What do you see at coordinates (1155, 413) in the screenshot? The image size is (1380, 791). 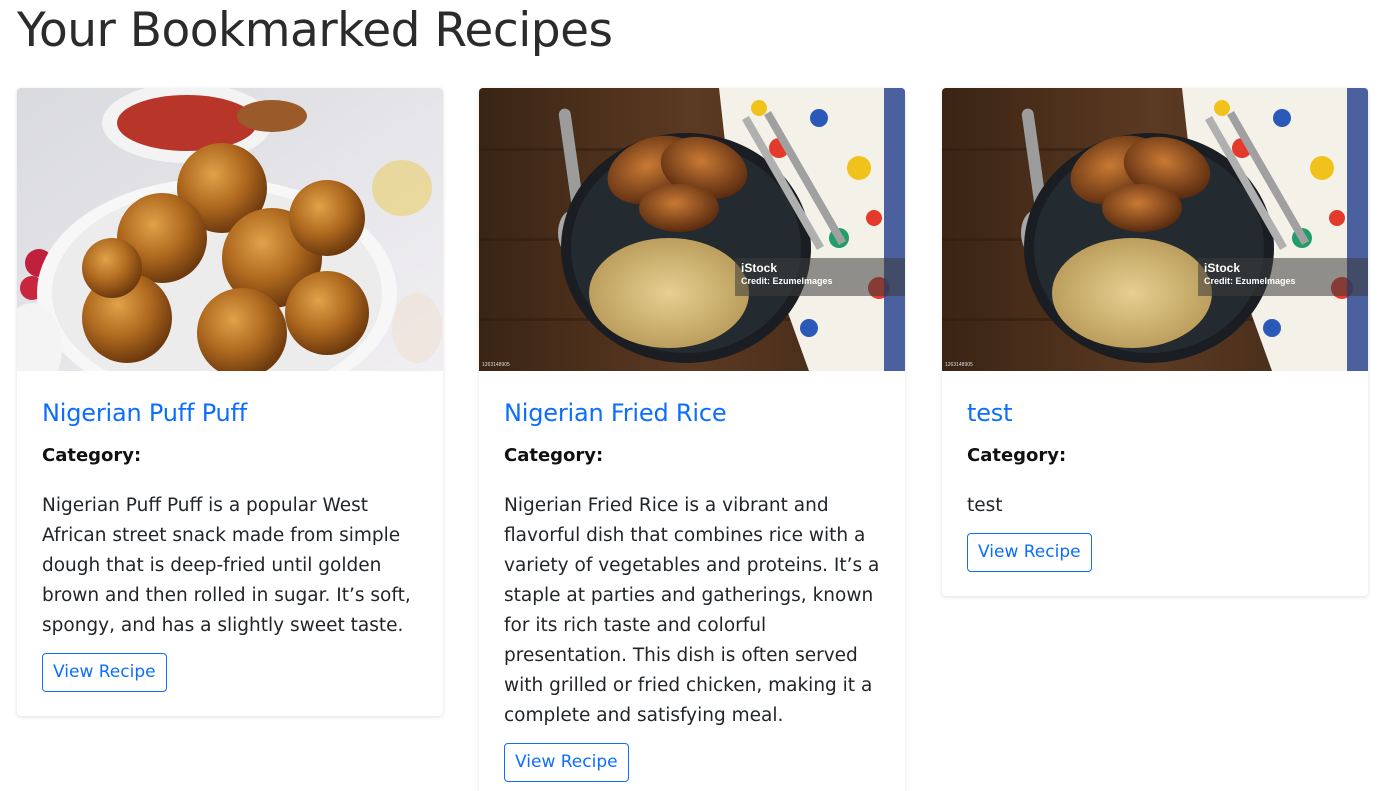 I see `recipe-title: test` at bounding box center [1155, 413].